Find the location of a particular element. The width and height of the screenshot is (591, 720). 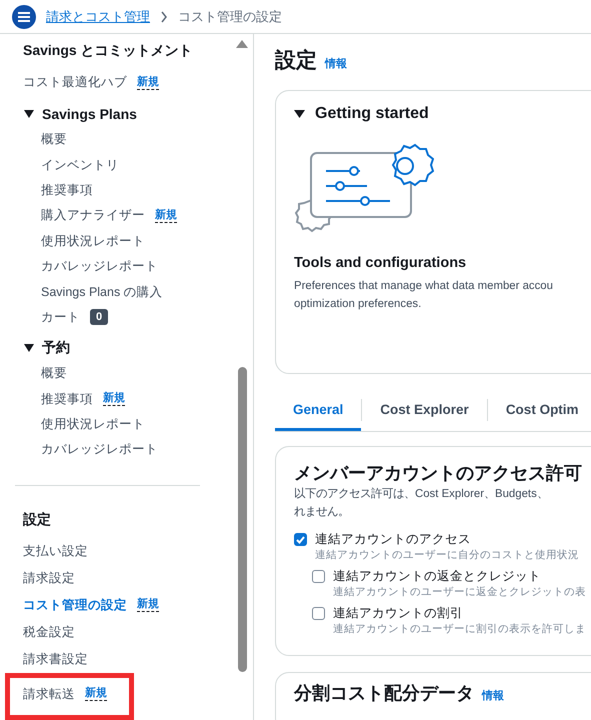

checkmark-icon is located at coordinates (300, 540).